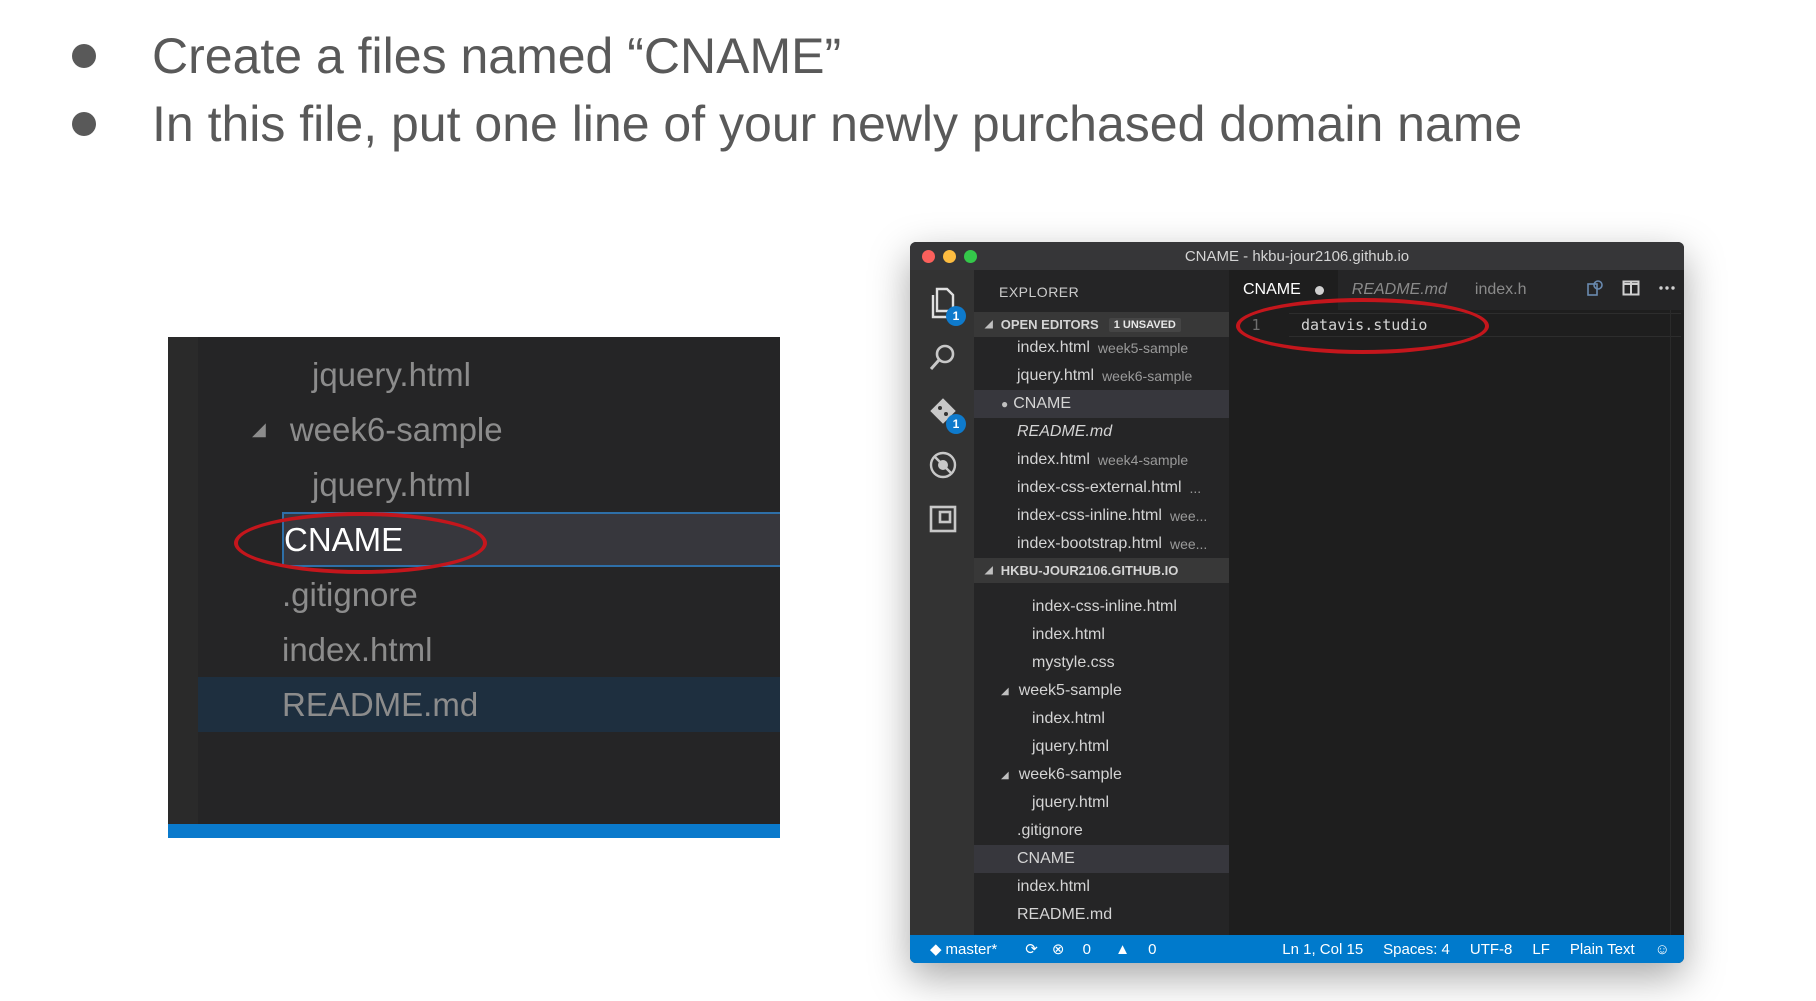  Describe the element at coordinates (936, 949) in the screenshot. I see `git-branch-icon: ◆` at that location.